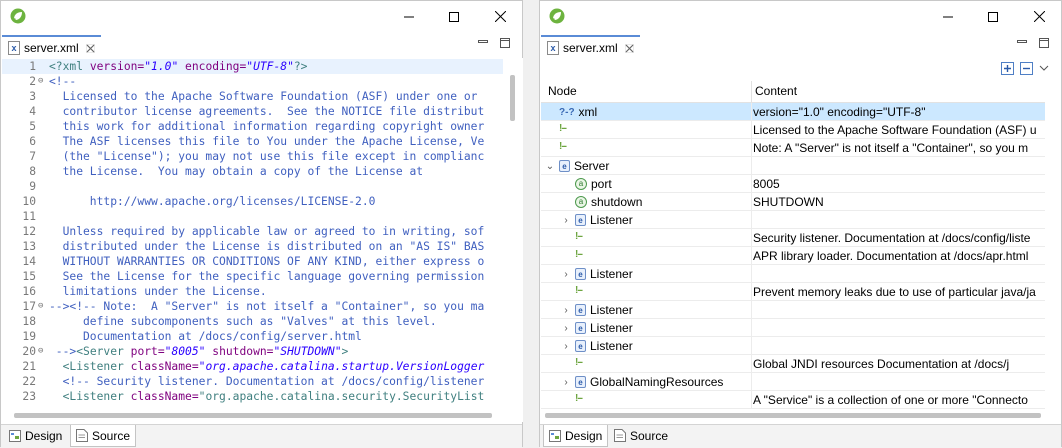 The height and width of the screenshot is (448, 1062). I want to click on code-line: 16 limitations under the License., so click(252, 291).